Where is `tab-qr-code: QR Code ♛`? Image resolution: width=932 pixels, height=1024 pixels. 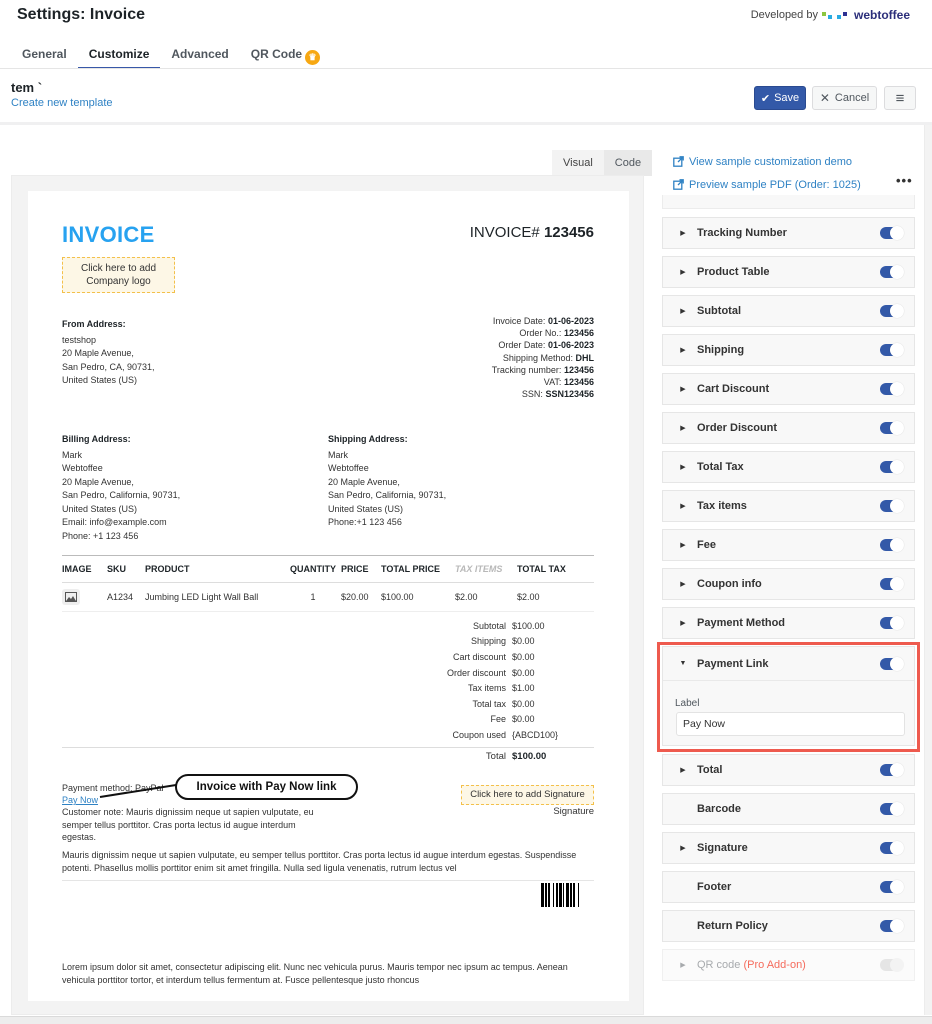 tab-qr-code: QR Code ♛ is located at coordinates (285, 54).